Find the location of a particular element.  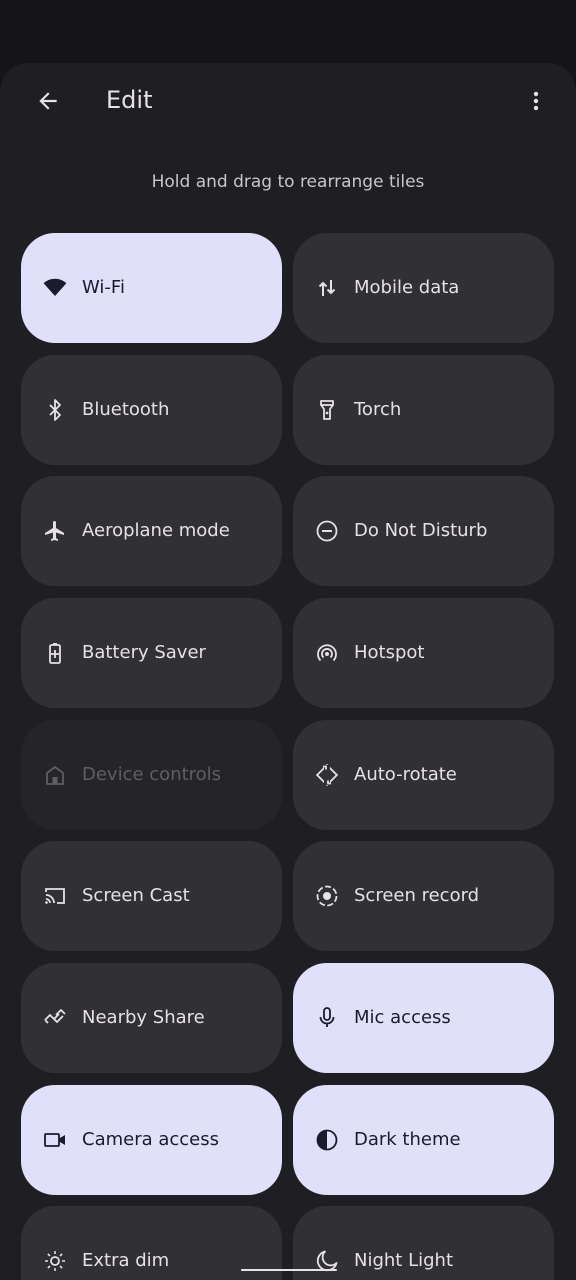

tile-label: Night Light is located at coordinates (403, 1260).